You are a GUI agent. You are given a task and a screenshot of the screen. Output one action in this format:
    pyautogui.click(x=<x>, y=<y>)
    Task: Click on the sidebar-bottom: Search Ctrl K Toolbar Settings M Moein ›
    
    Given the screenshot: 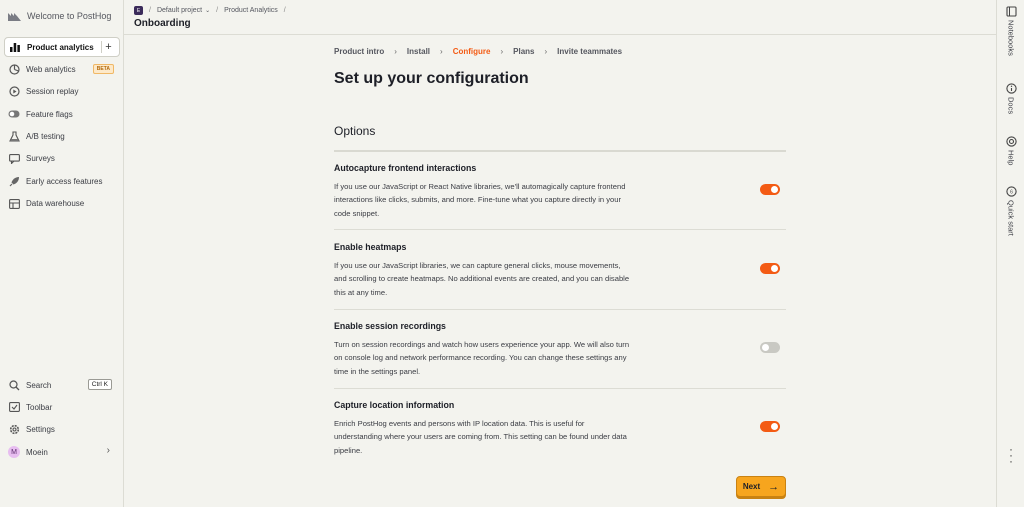 What is the action you would take?
    pyautogui.click(x=62, y=420)
    